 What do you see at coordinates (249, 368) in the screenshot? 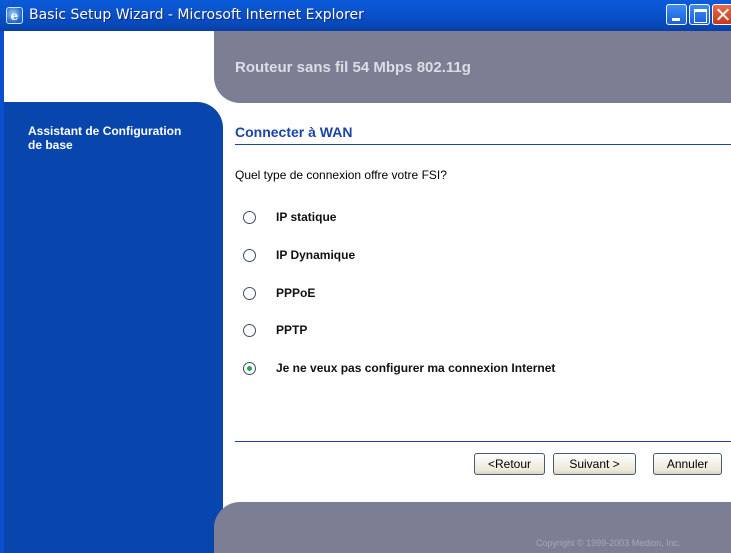
I see `radio-no-config` at bounding box center [249, 368].